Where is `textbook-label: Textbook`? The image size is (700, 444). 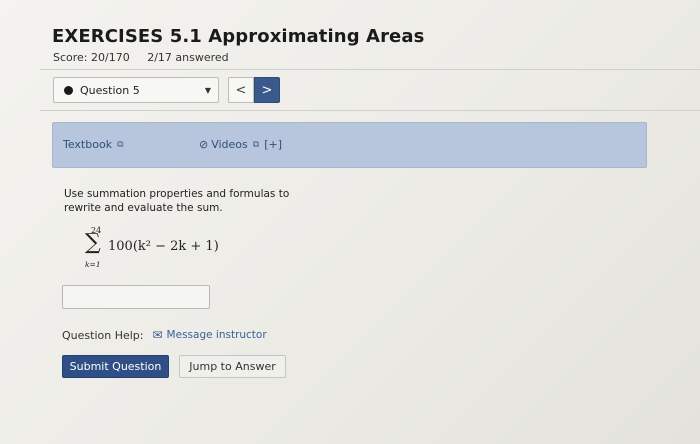
textbook-label: Textbook is located at coordinates (88, 144).